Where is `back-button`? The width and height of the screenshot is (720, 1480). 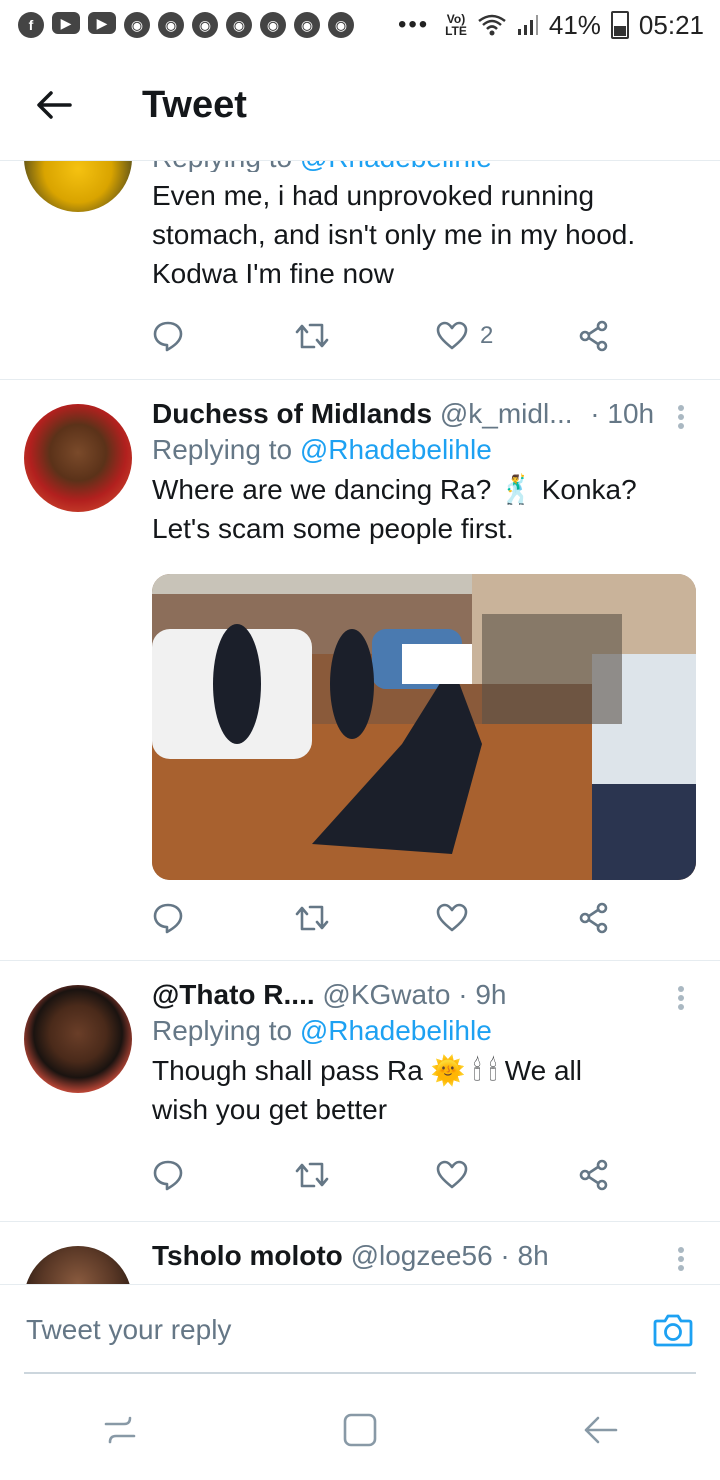 back-button is located at coordinates (54, 105).